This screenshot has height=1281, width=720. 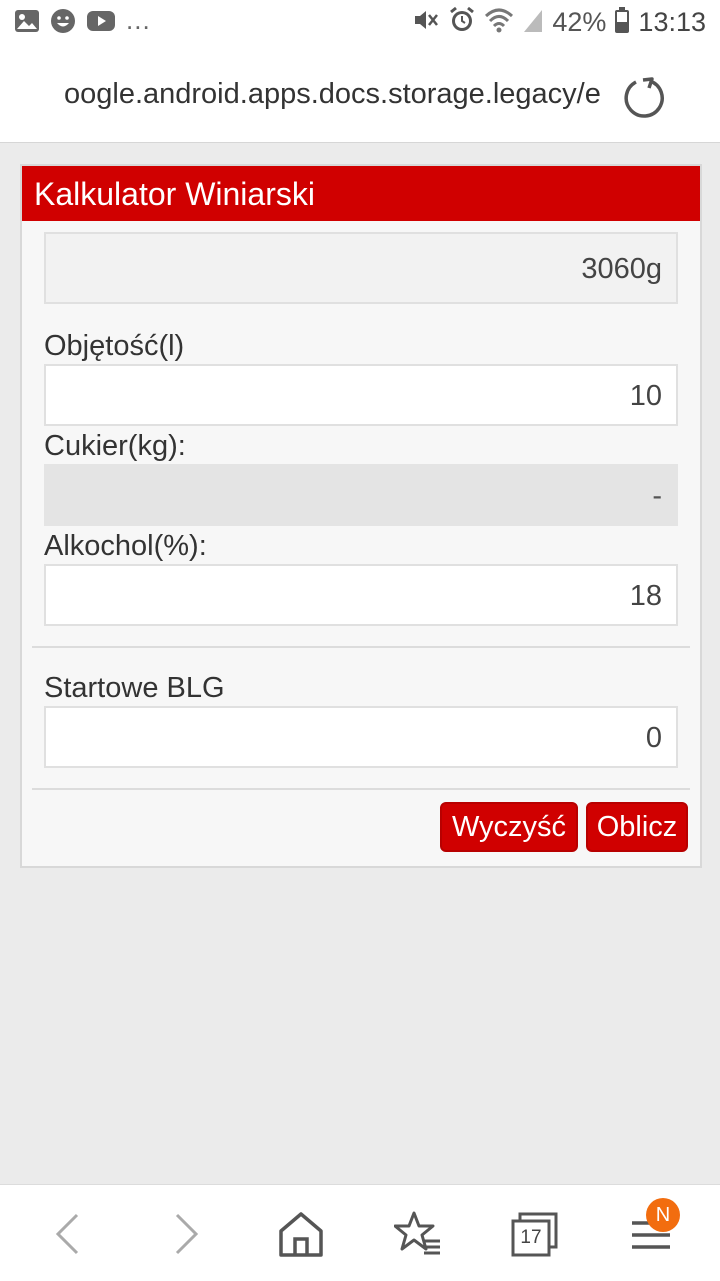 What do you see at coordinates (426, 22) in the screenshot?
I see `mute-icon` at bounding box center [426, 22].